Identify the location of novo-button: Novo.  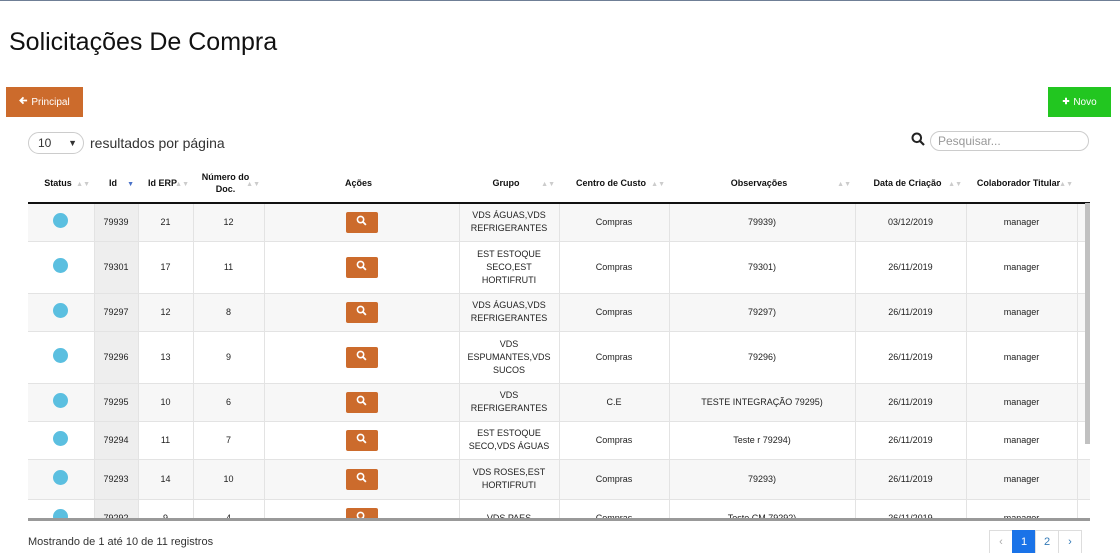
(1079, 102).